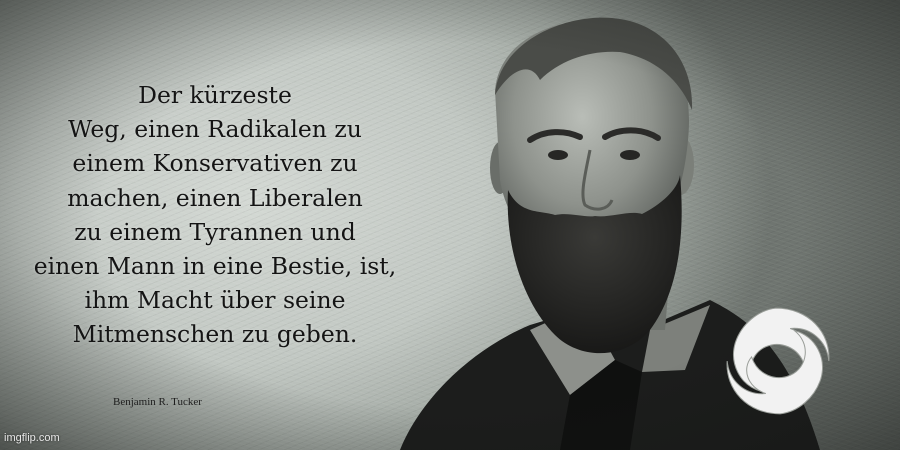 This screenshot has width=900, height=450. Describe the element at coordinates (215, 129) in the screenshot. I see `quote-line: Weg, einen Radikalen zu` at that location.